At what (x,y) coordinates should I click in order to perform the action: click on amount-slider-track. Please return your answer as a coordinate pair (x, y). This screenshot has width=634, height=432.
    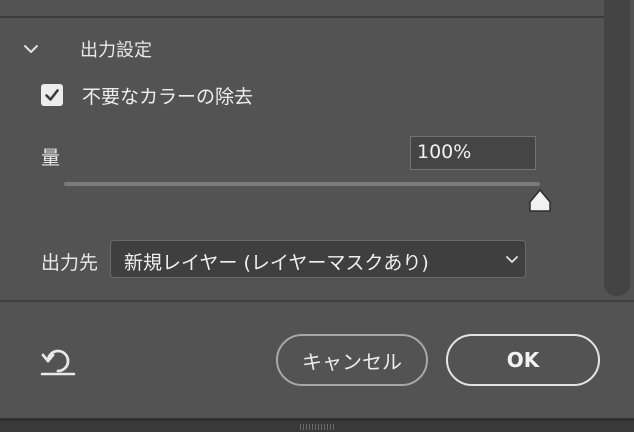
    Looking at the image, I should click on (302, 184).